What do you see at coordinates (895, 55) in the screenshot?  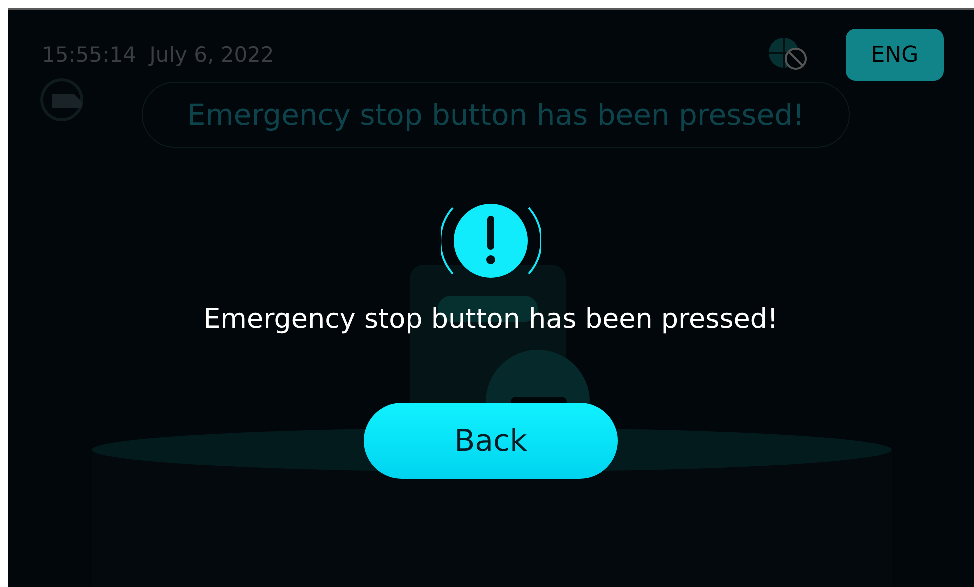 I see `language-button: ENG` at bounding box center [895, 55].